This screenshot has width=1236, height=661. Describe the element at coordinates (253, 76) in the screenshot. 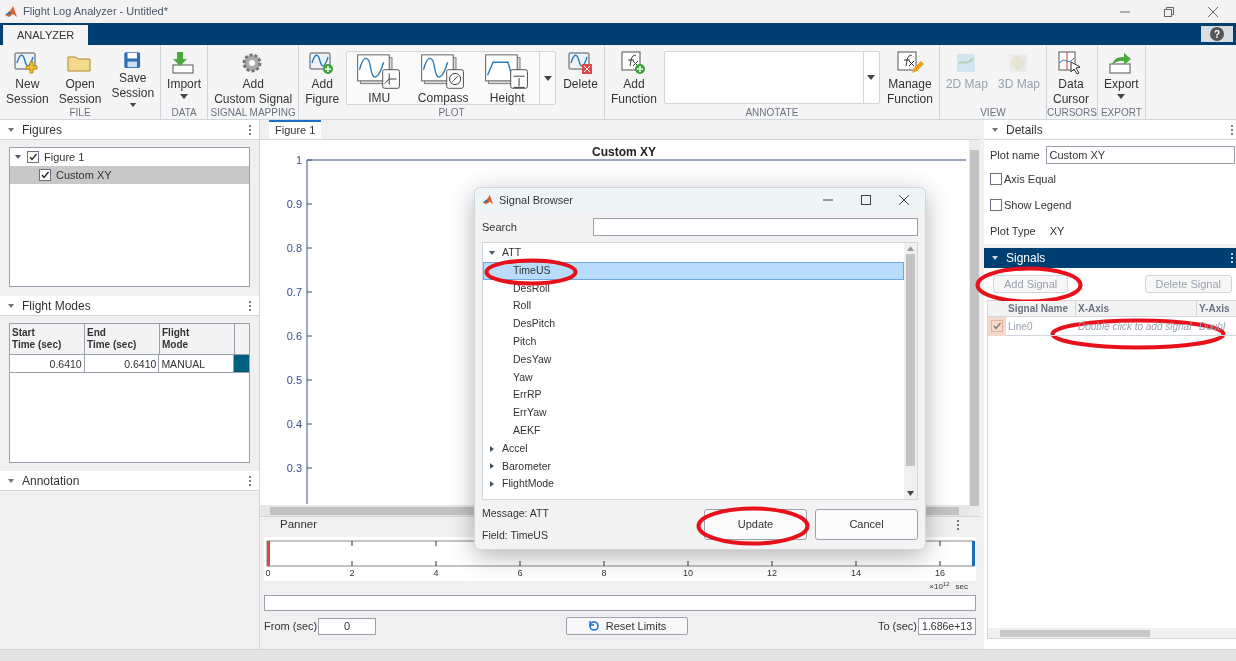

I see `toolstrip-button: Add Custom Signal` at that location.